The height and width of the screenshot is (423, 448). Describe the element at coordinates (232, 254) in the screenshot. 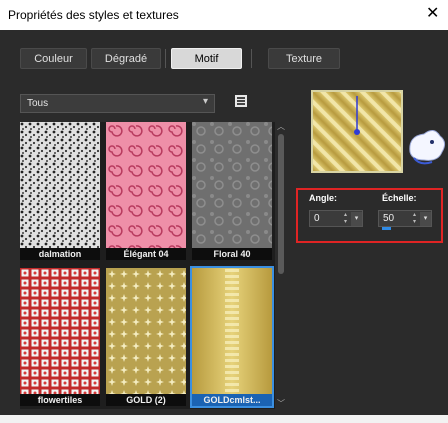

I see `pattern-label: Floral 40` at that location.